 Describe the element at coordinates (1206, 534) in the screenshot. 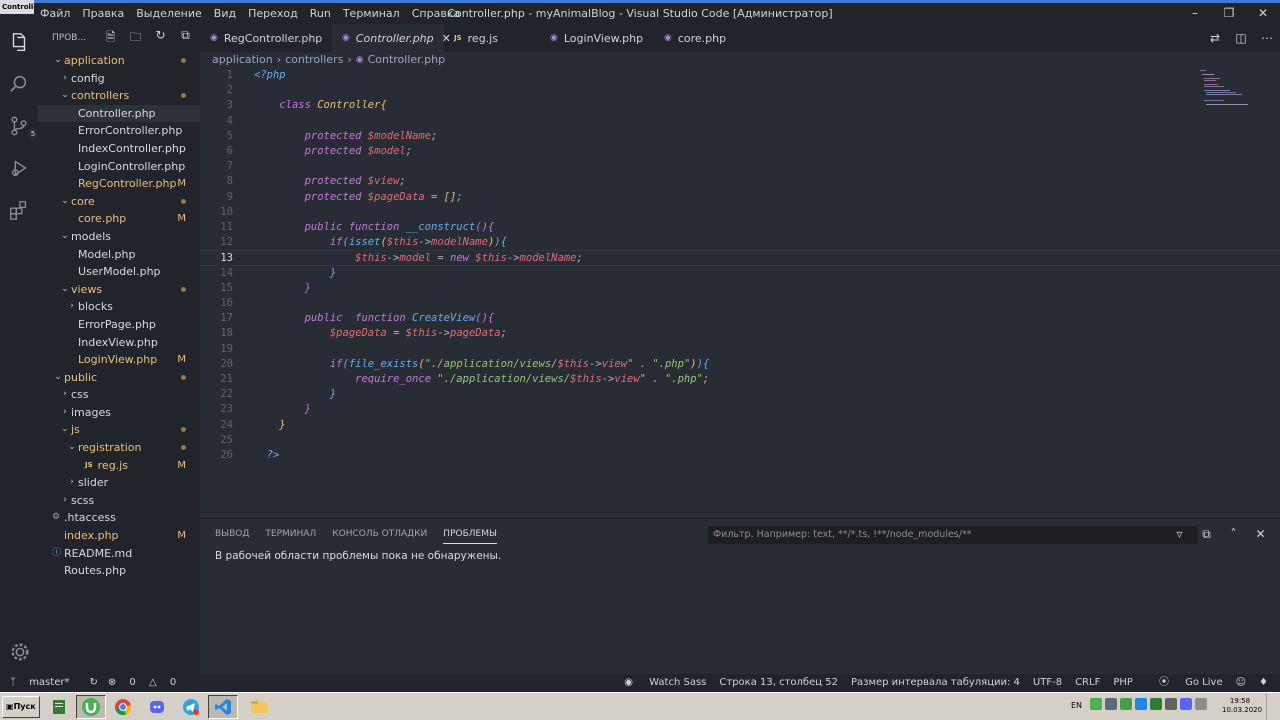

I see `collapse-icon: ⧉` at that location.